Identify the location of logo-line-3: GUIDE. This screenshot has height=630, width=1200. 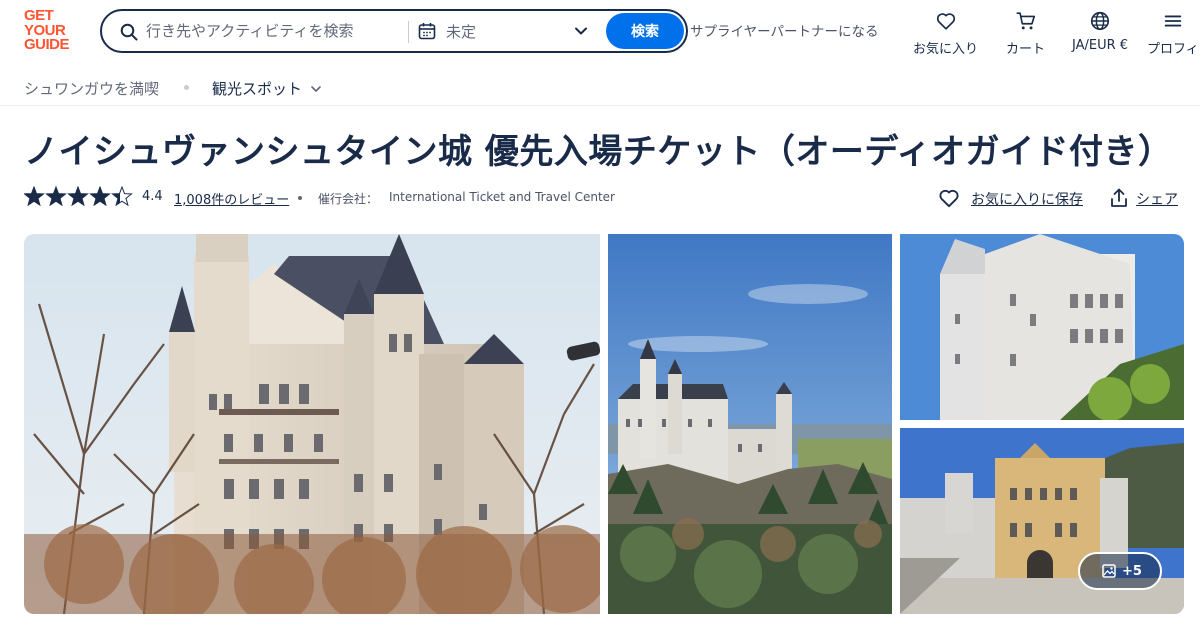
(47, 44).